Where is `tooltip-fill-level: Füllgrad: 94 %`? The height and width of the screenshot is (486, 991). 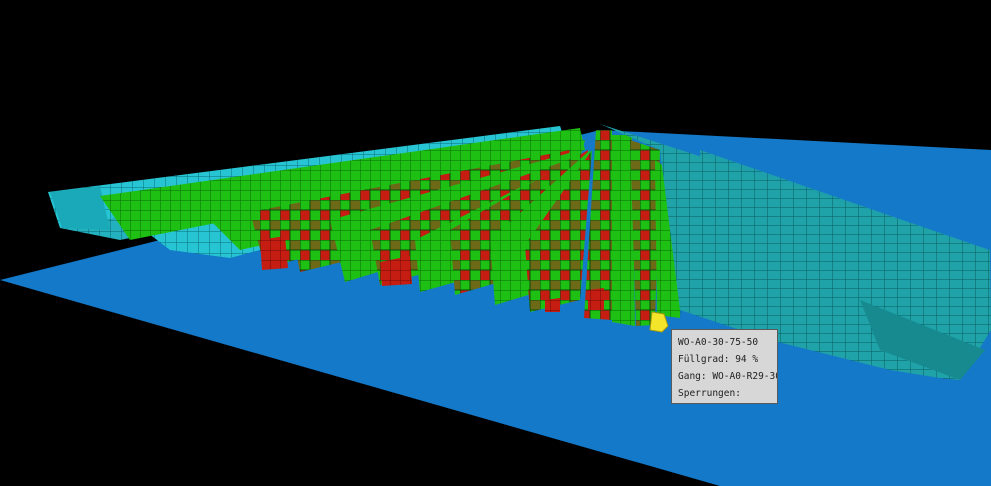
tooltip-fill-level: Füllgrad: 94 % is located at coordinates (718, 359).